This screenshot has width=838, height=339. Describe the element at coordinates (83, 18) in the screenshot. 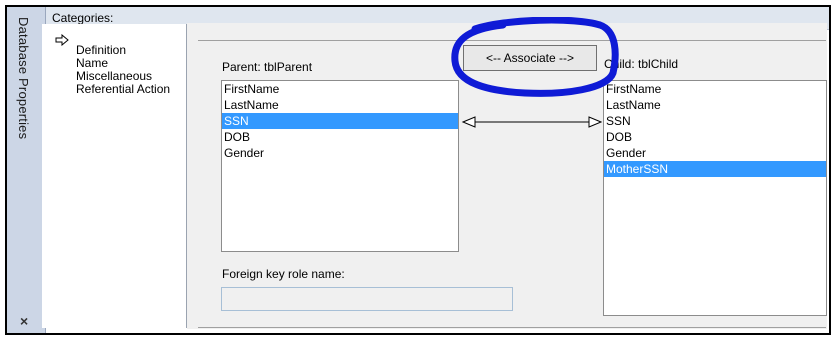

I see `categories-title: Categories:` at that location.